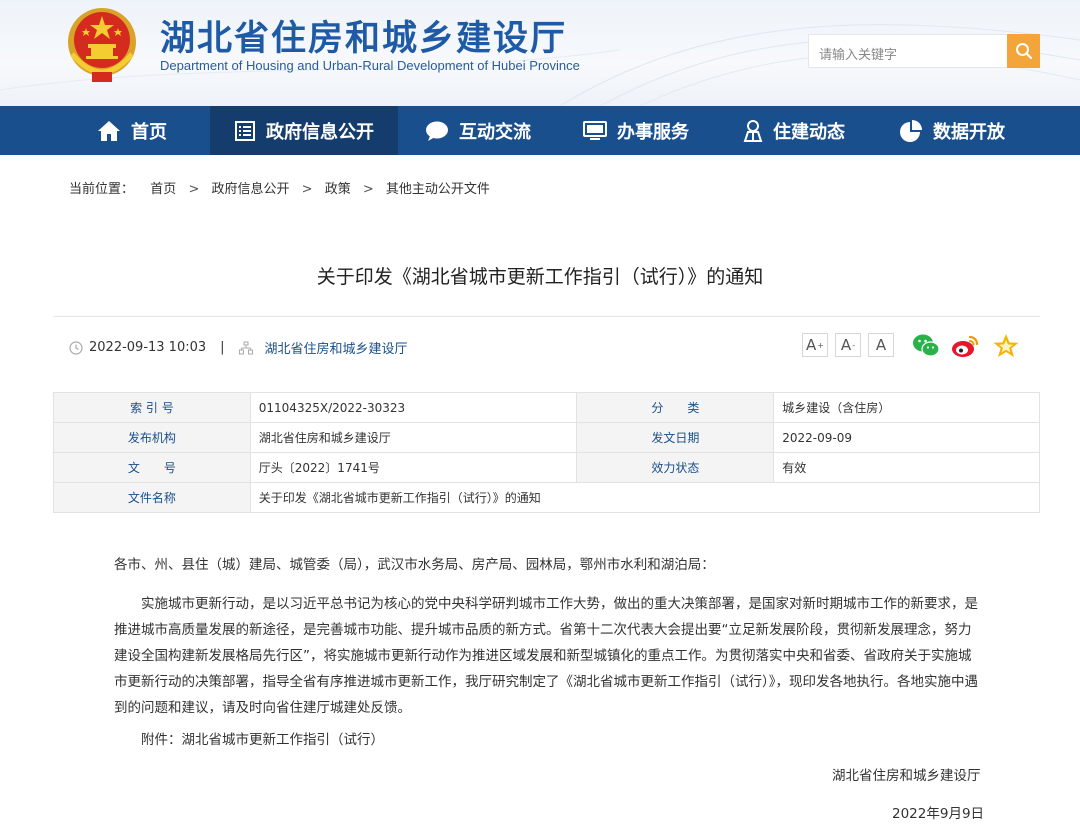 The image size is (1080, 835). I want to click on font-size-controls: A + A- A, so click(848, 345).